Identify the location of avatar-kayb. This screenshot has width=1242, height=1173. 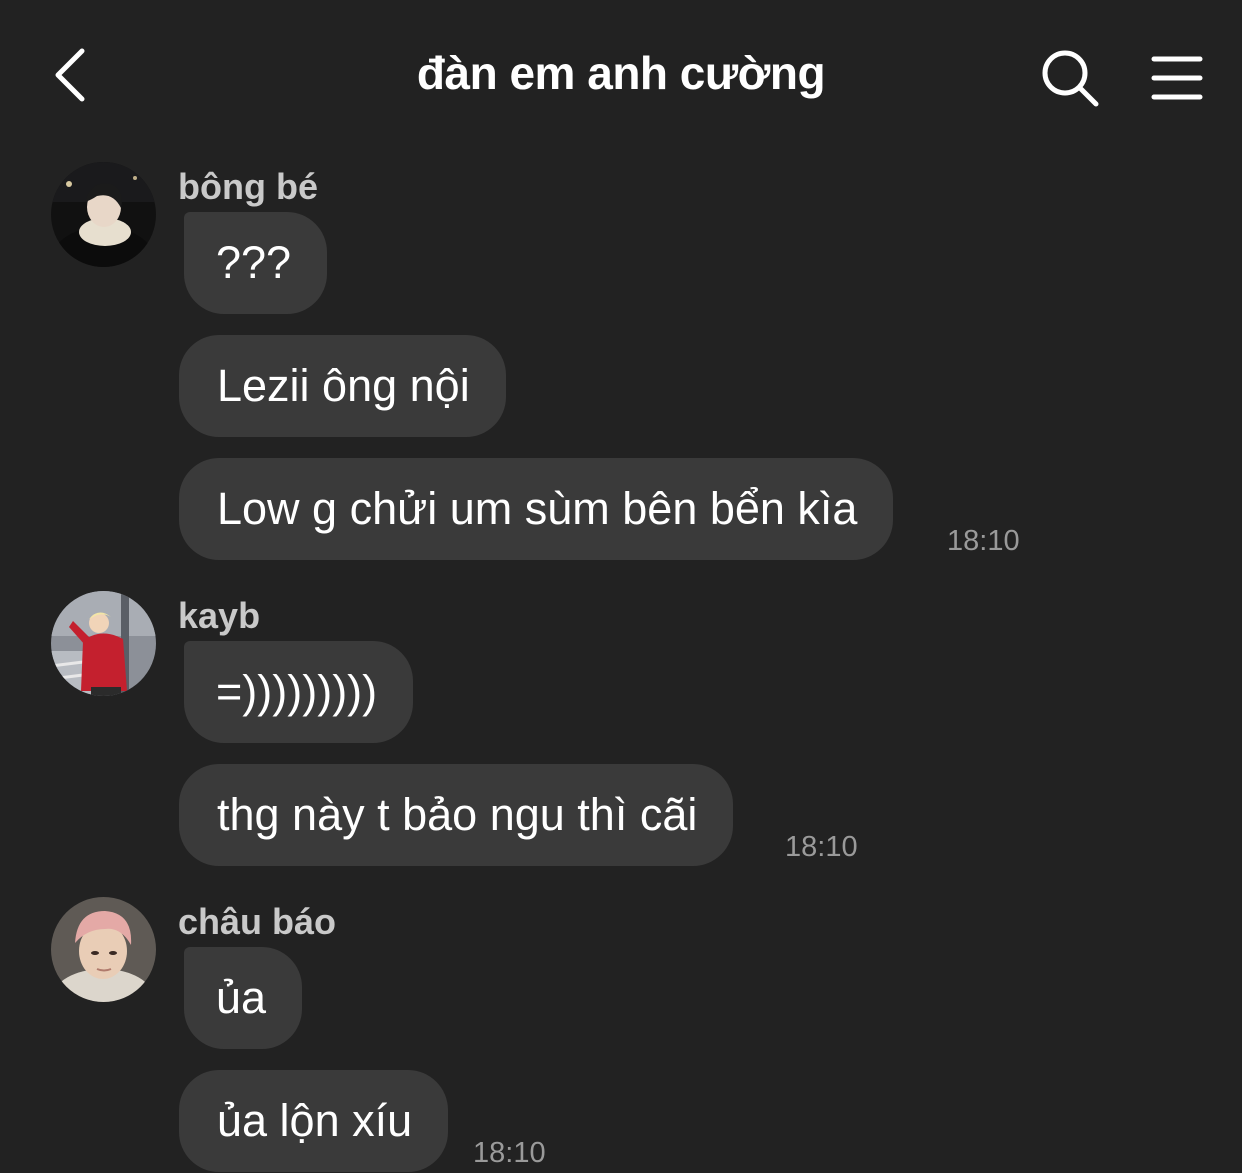
(103, 643).